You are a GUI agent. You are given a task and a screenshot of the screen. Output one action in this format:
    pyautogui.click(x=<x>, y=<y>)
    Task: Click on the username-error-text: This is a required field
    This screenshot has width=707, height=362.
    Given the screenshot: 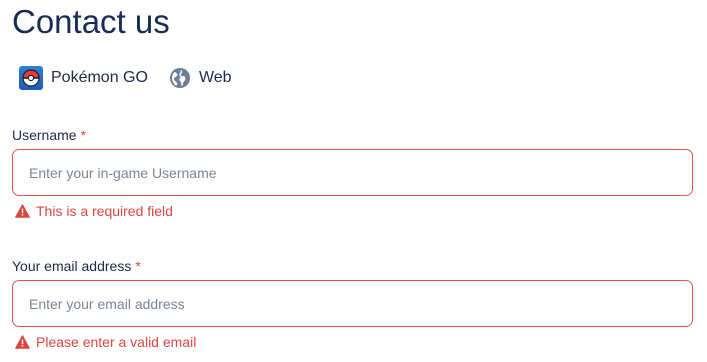 What is the action you would take?
    pyautogui.click(x=104, y=211)
    